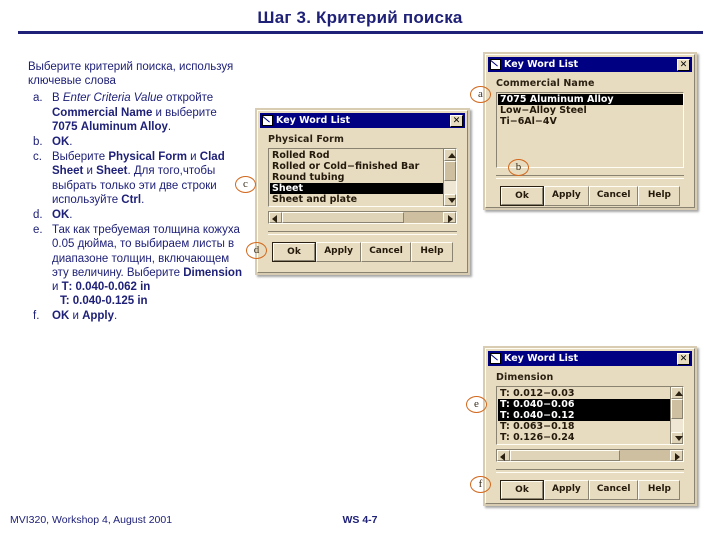  Describe the element at coordinates (356, 166) in the screenshot. I see `list-item: Rolled or Cold−finished Bar` at that location.